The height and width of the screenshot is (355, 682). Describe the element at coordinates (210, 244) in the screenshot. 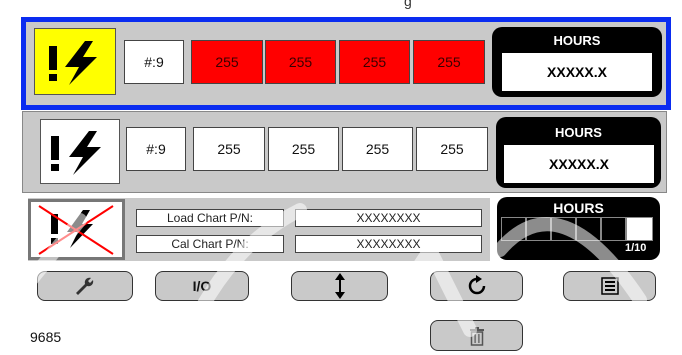

I see `cal-chart-label: Cal Chart P/N:` at that location.